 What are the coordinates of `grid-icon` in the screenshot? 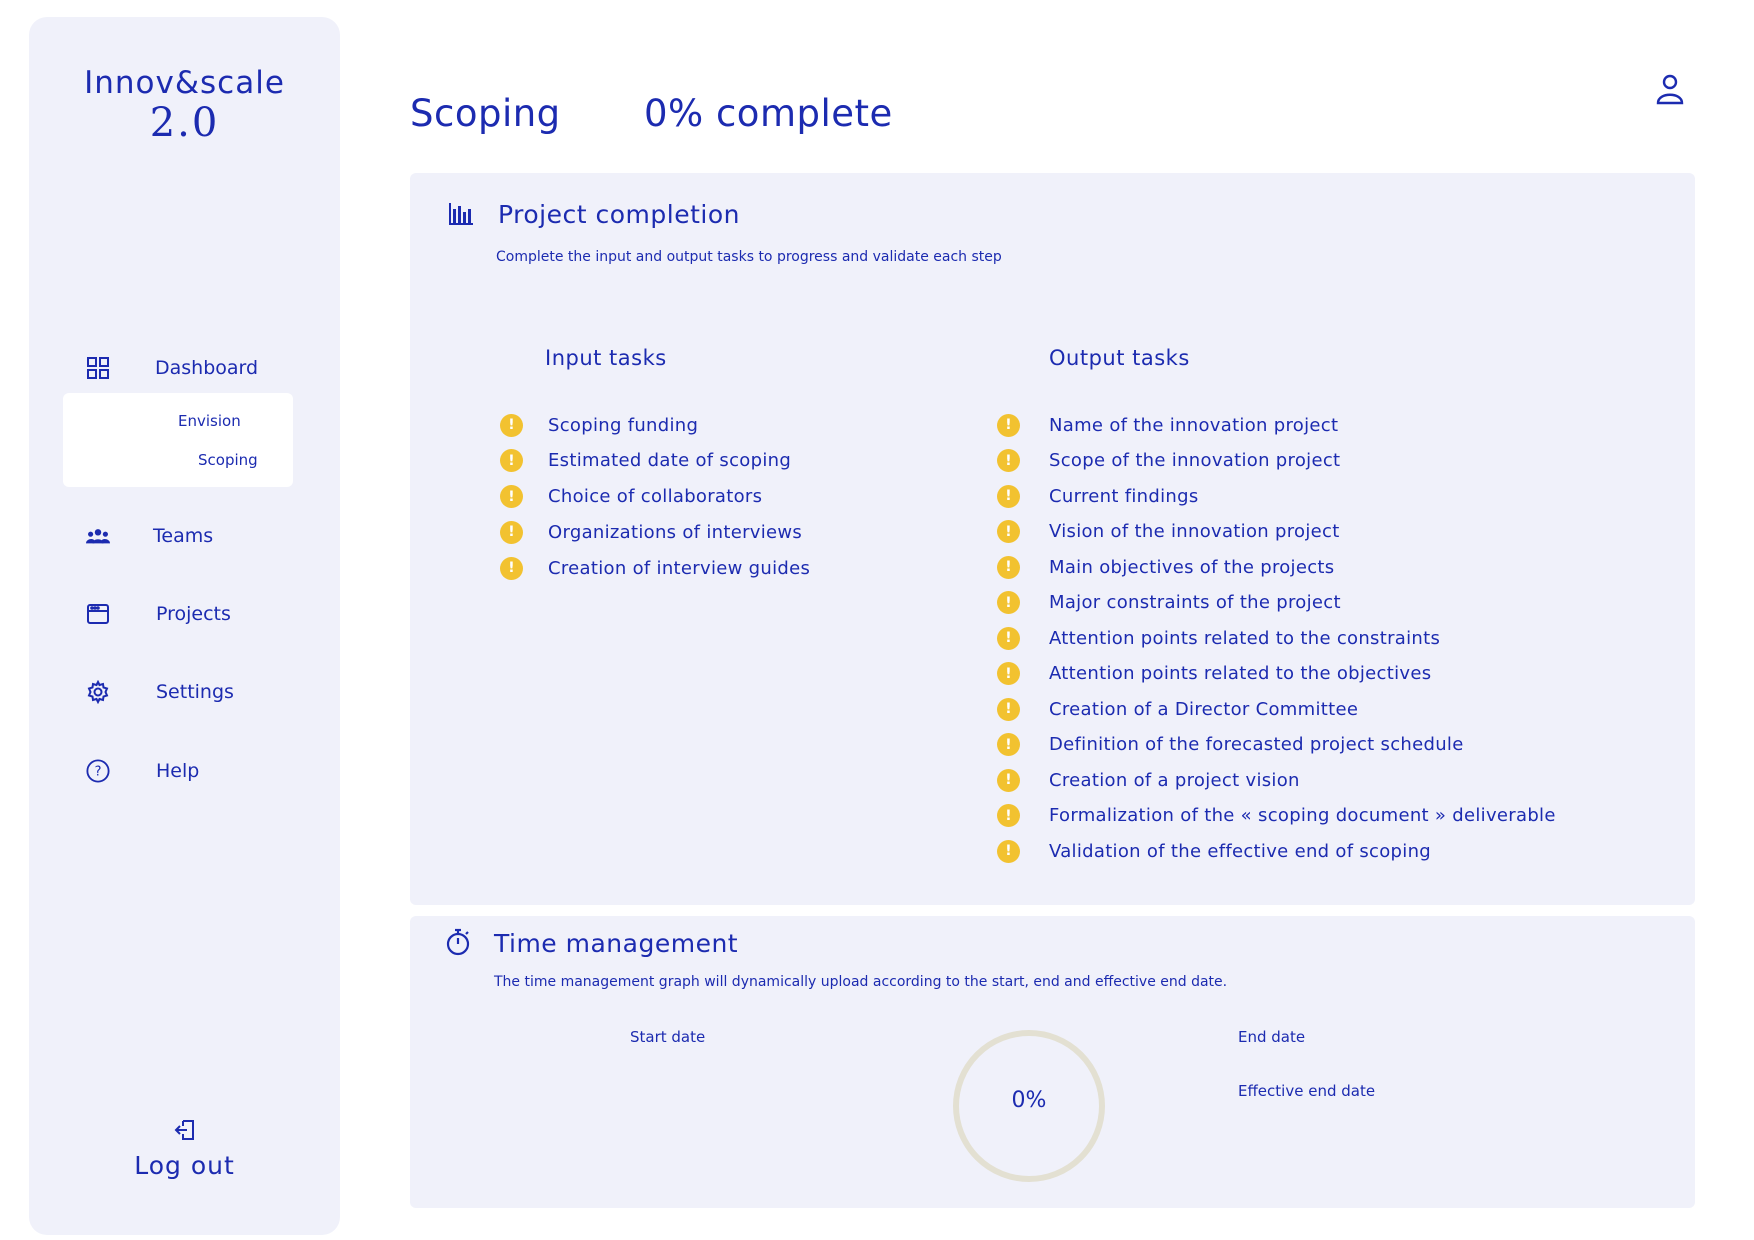 It's located at (98, 368).